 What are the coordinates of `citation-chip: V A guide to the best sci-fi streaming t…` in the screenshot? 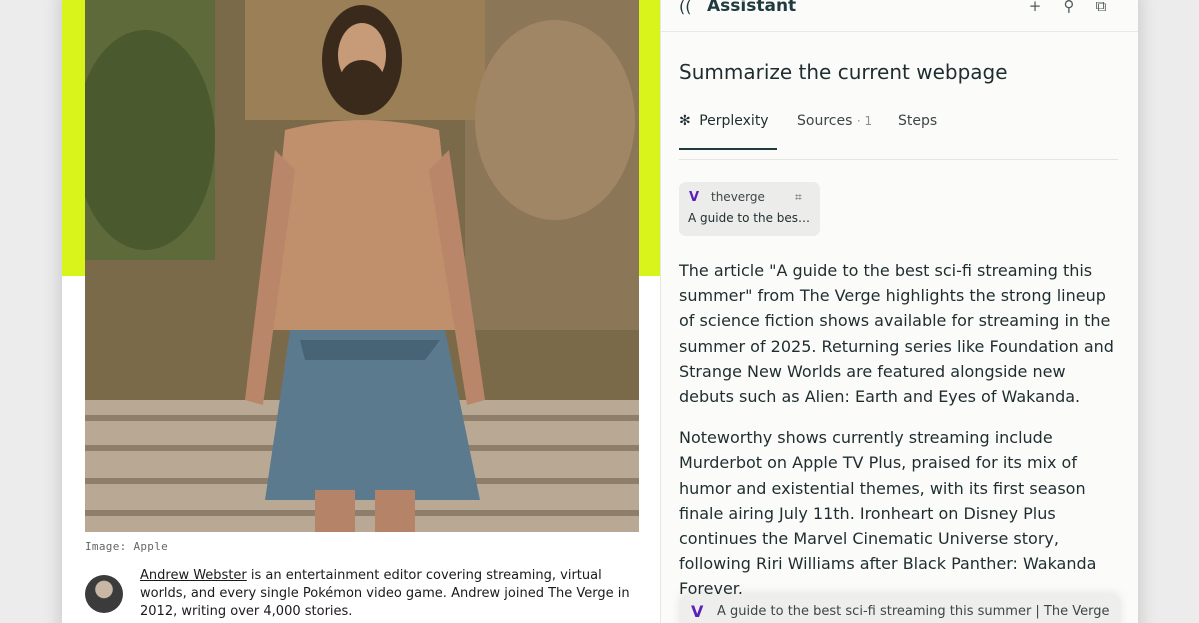 It's located at (900, 608).